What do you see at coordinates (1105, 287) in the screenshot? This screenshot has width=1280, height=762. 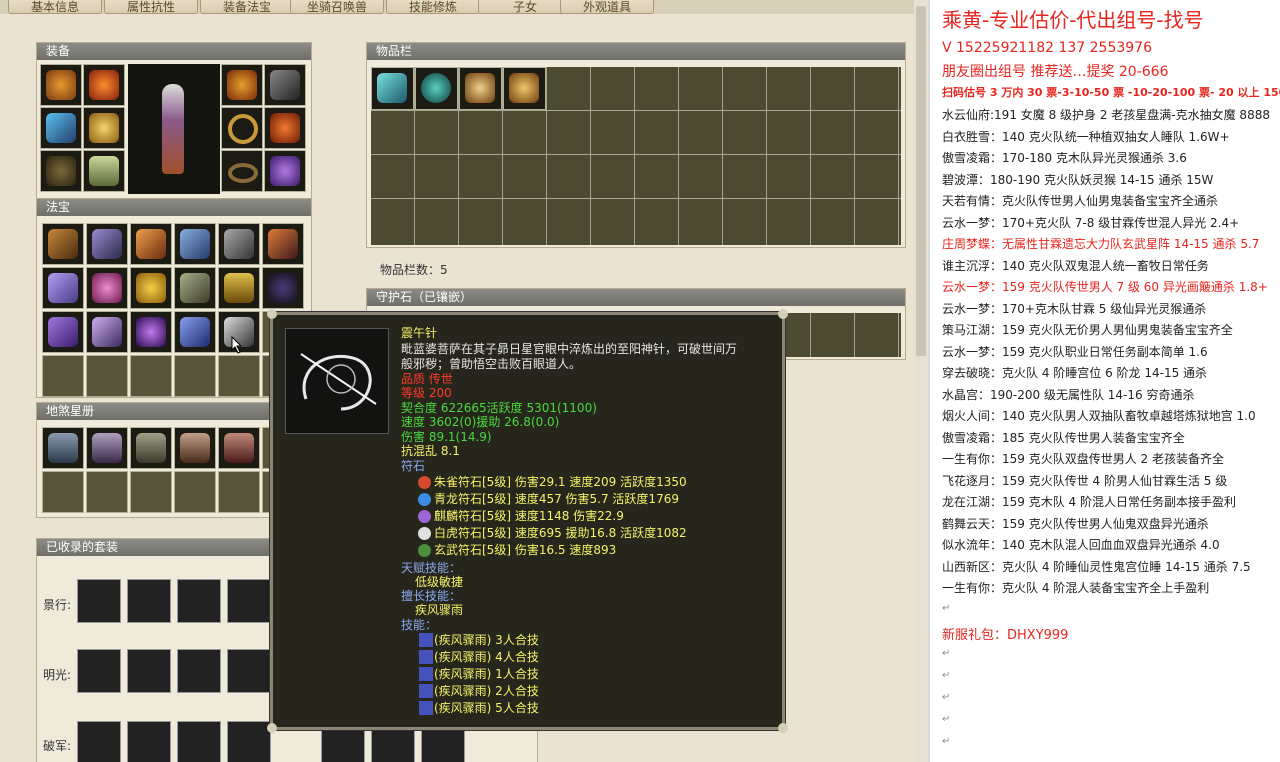 I see `doc-entry: 云水一梦：159 克火队传世男人 7 级 60 异光画簸通杀 1.8+` at bounding box center [1105, 287].